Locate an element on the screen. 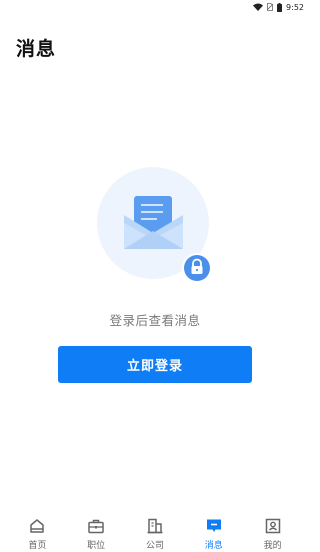 Image resolution: width=320 pixels, height=552 pixels. nav-label-jobs: 职位 is located at coordinates (96, 546).